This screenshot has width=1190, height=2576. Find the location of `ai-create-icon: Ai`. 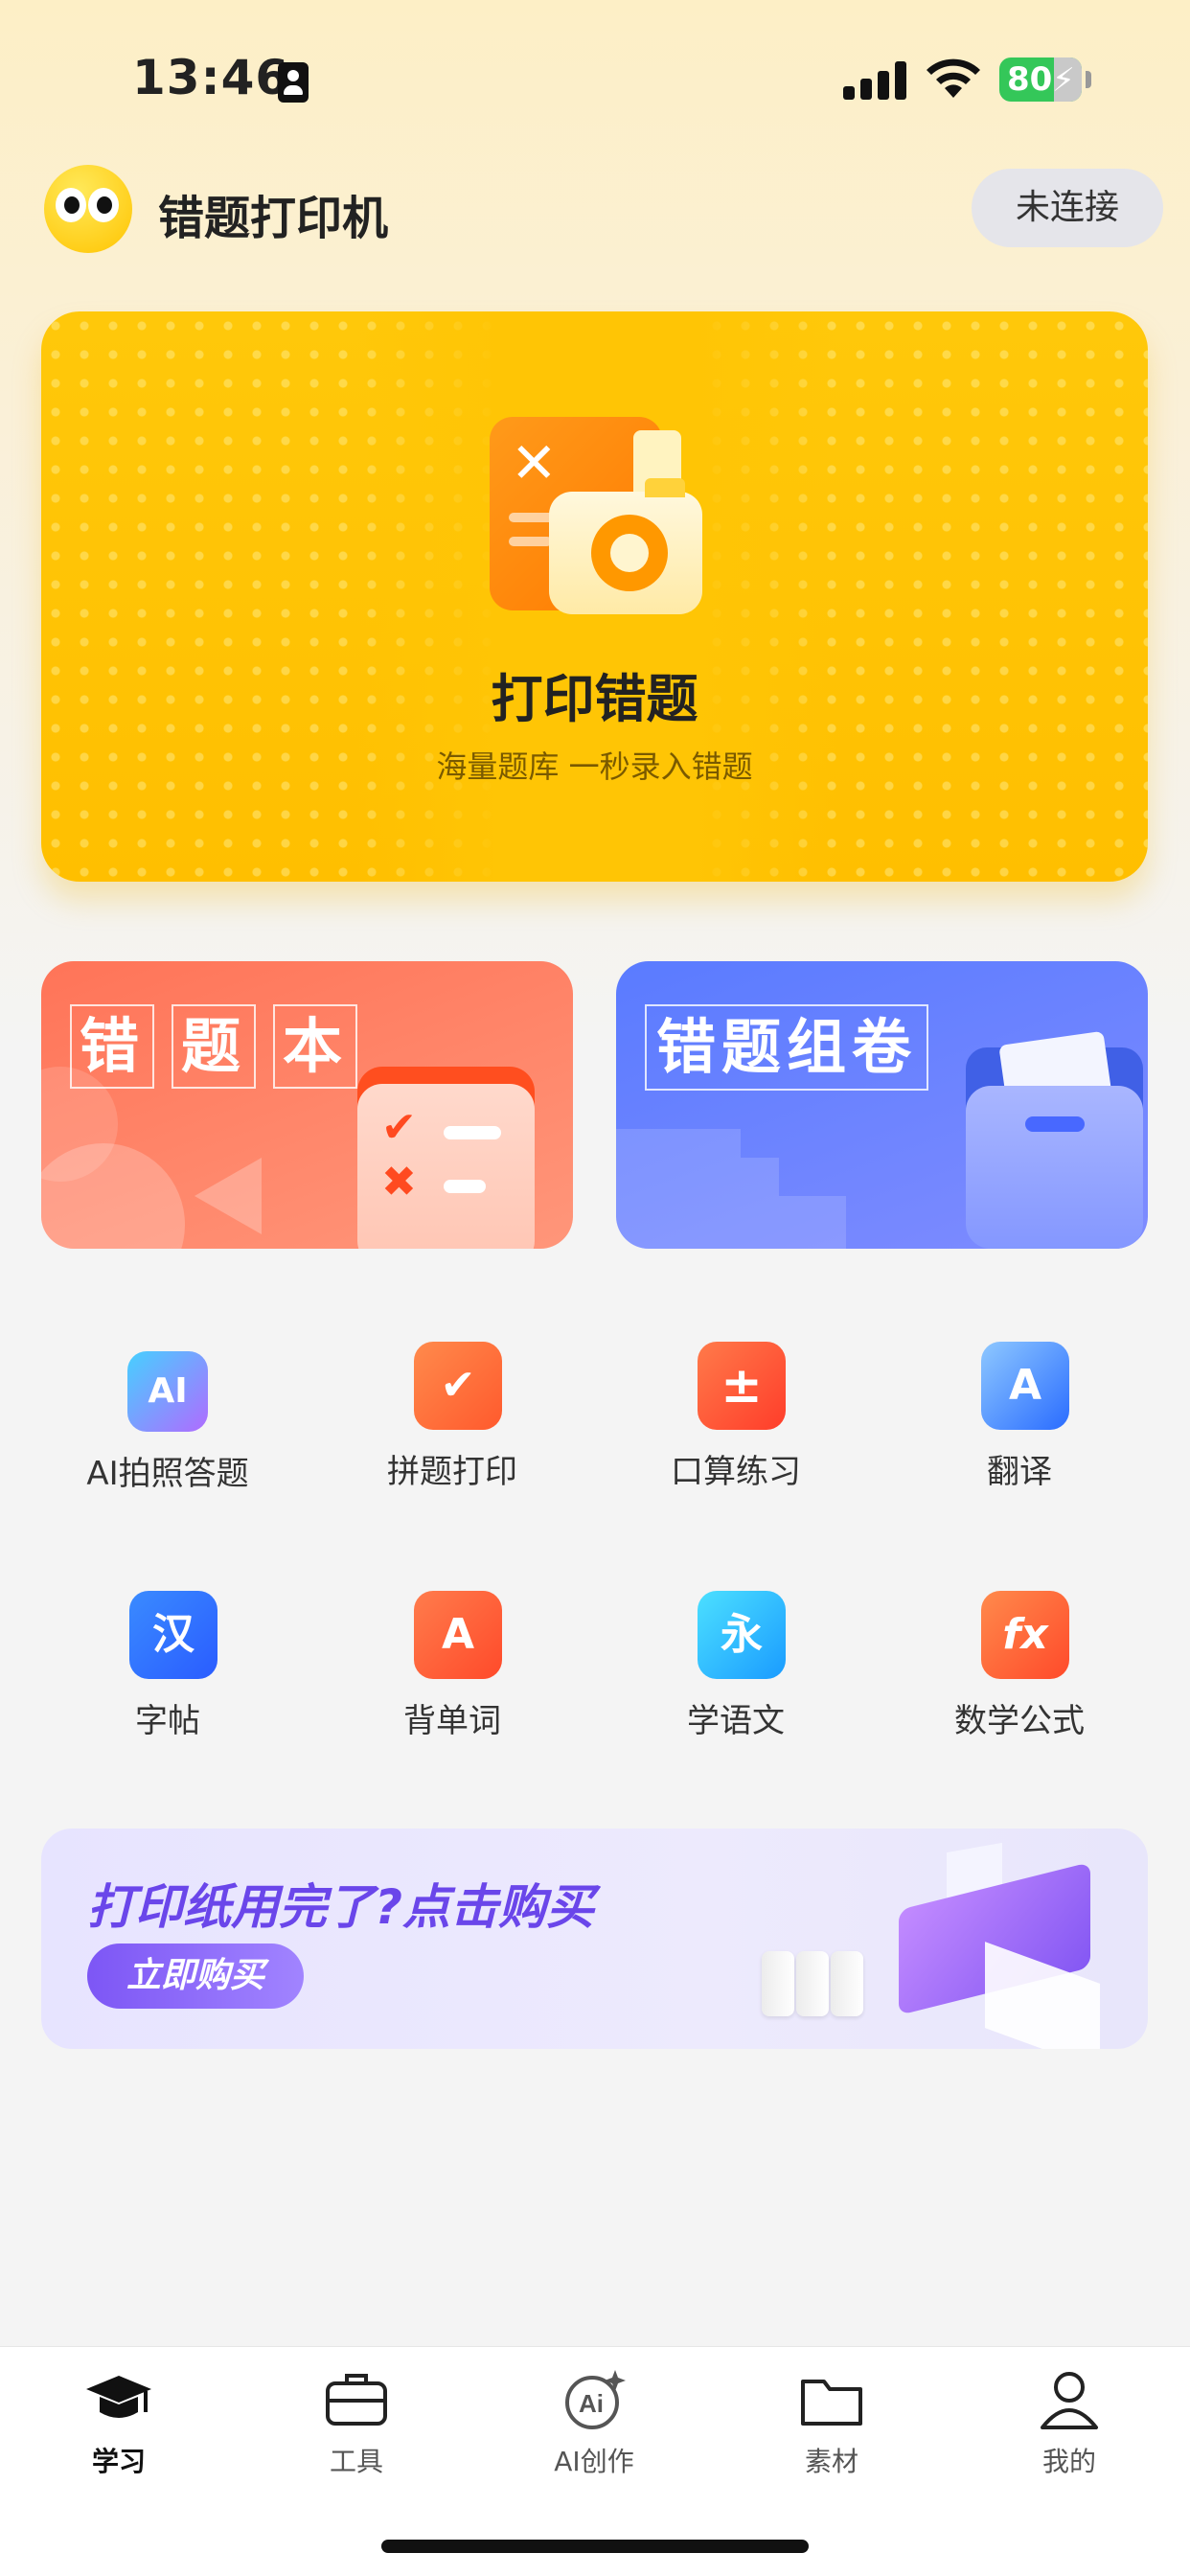

ai-create-icon: Ai is located at coordinates (595, 2399).